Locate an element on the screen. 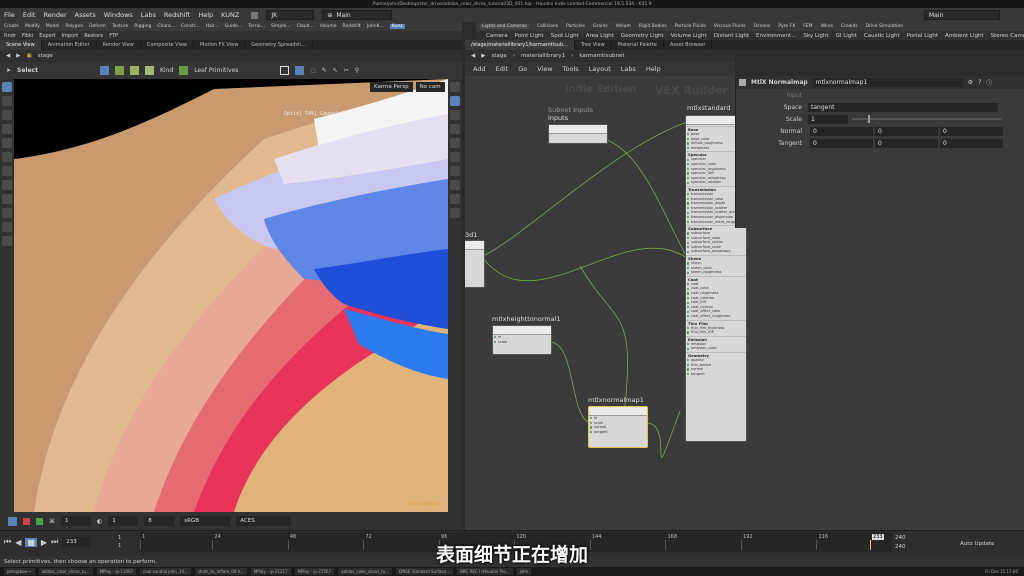 This screenshot has width=1024, height=576. tangent-z-field: 0 is located at coordinates (971, 143).